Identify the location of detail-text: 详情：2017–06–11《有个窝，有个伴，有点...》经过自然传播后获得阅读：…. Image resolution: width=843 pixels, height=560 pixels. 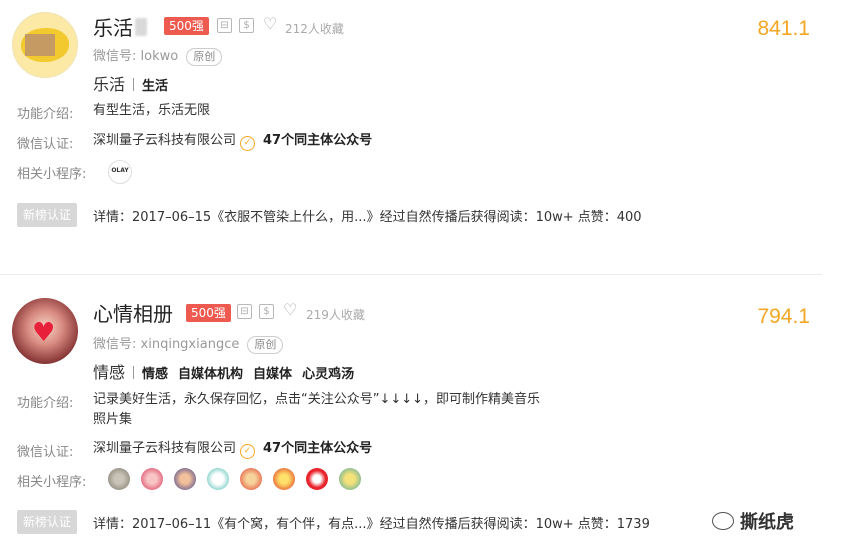
(371, 522).